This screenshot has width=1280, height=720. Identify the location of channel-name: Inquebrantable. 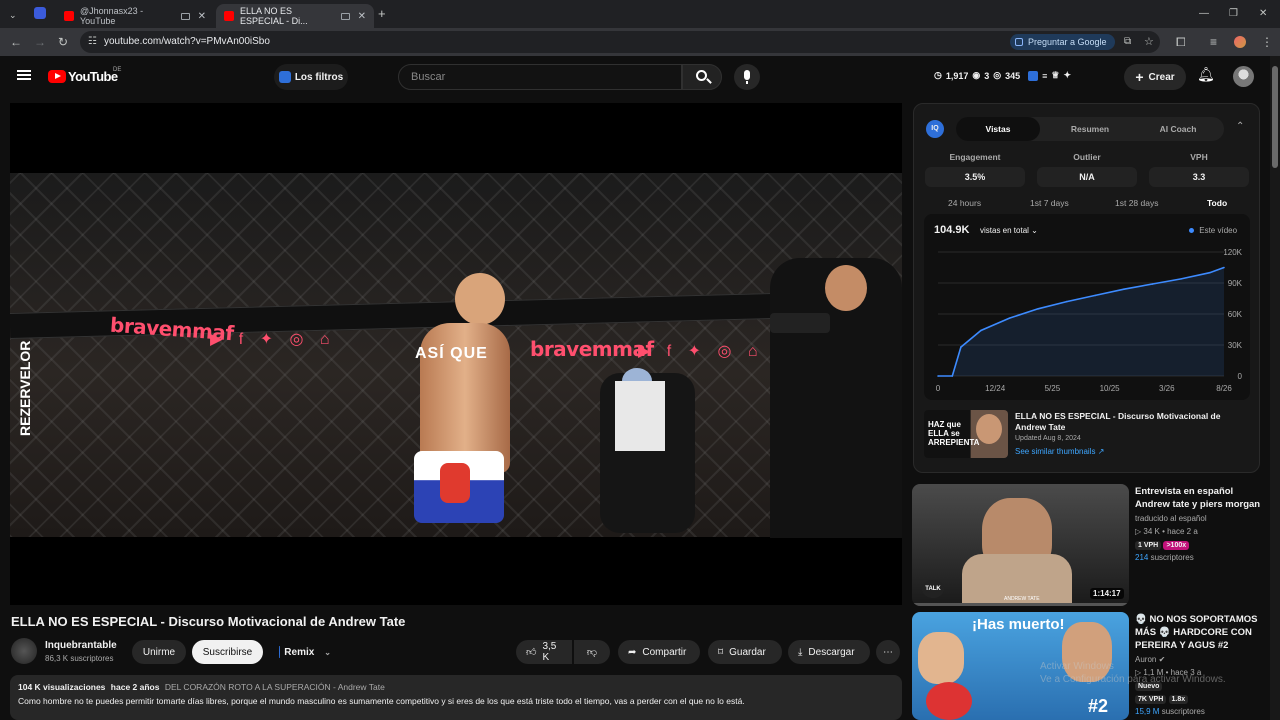
(81, 645).